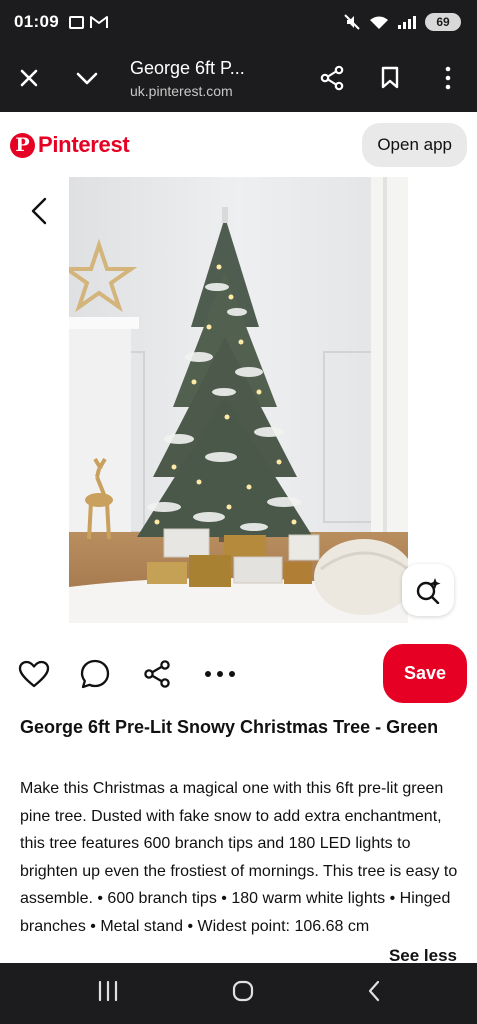  I want to click on bookmark-icon, so click(390, 77).